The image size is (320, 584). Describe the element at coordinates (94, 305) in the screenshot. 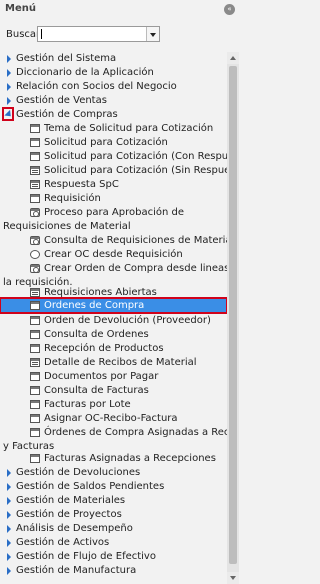

I see `tree-leaf-label: Ordenes de Compra` at that location.